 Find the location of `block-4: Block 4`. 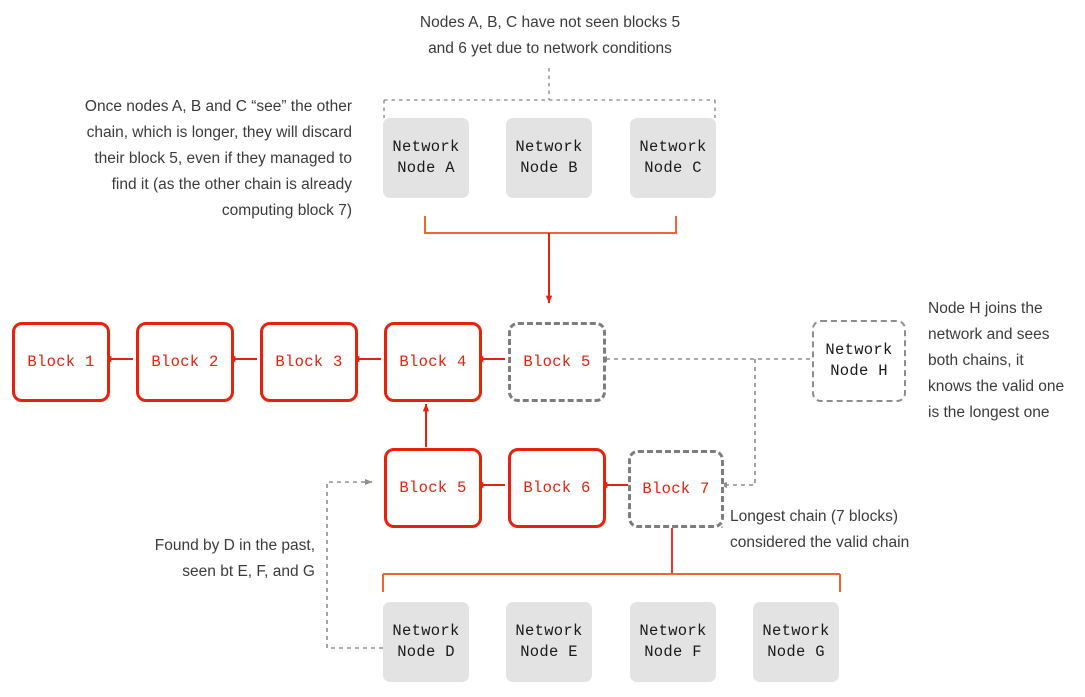

block-4: Block 4 is located at coordinates (433, 362).